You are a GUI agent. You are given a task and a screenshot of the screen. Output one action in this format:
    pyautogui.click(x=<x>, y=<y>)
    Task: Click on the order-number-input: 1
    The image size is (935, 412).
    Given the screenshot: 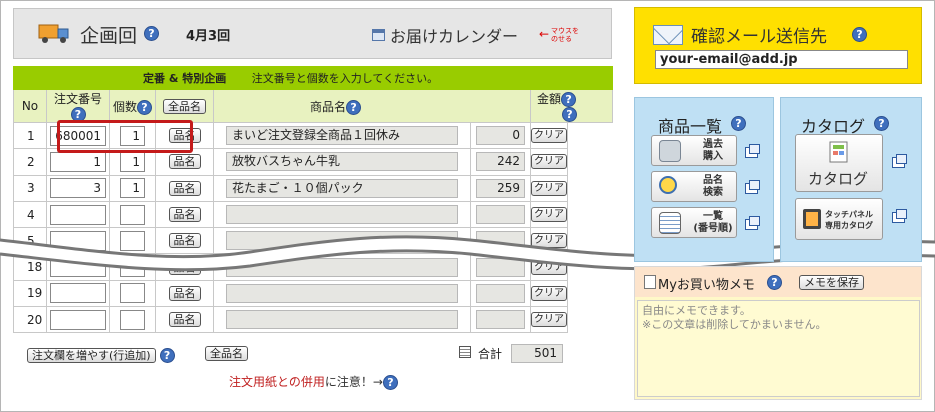 What is the action you would take?
    pyautogui.click(x=78, y=161)
    